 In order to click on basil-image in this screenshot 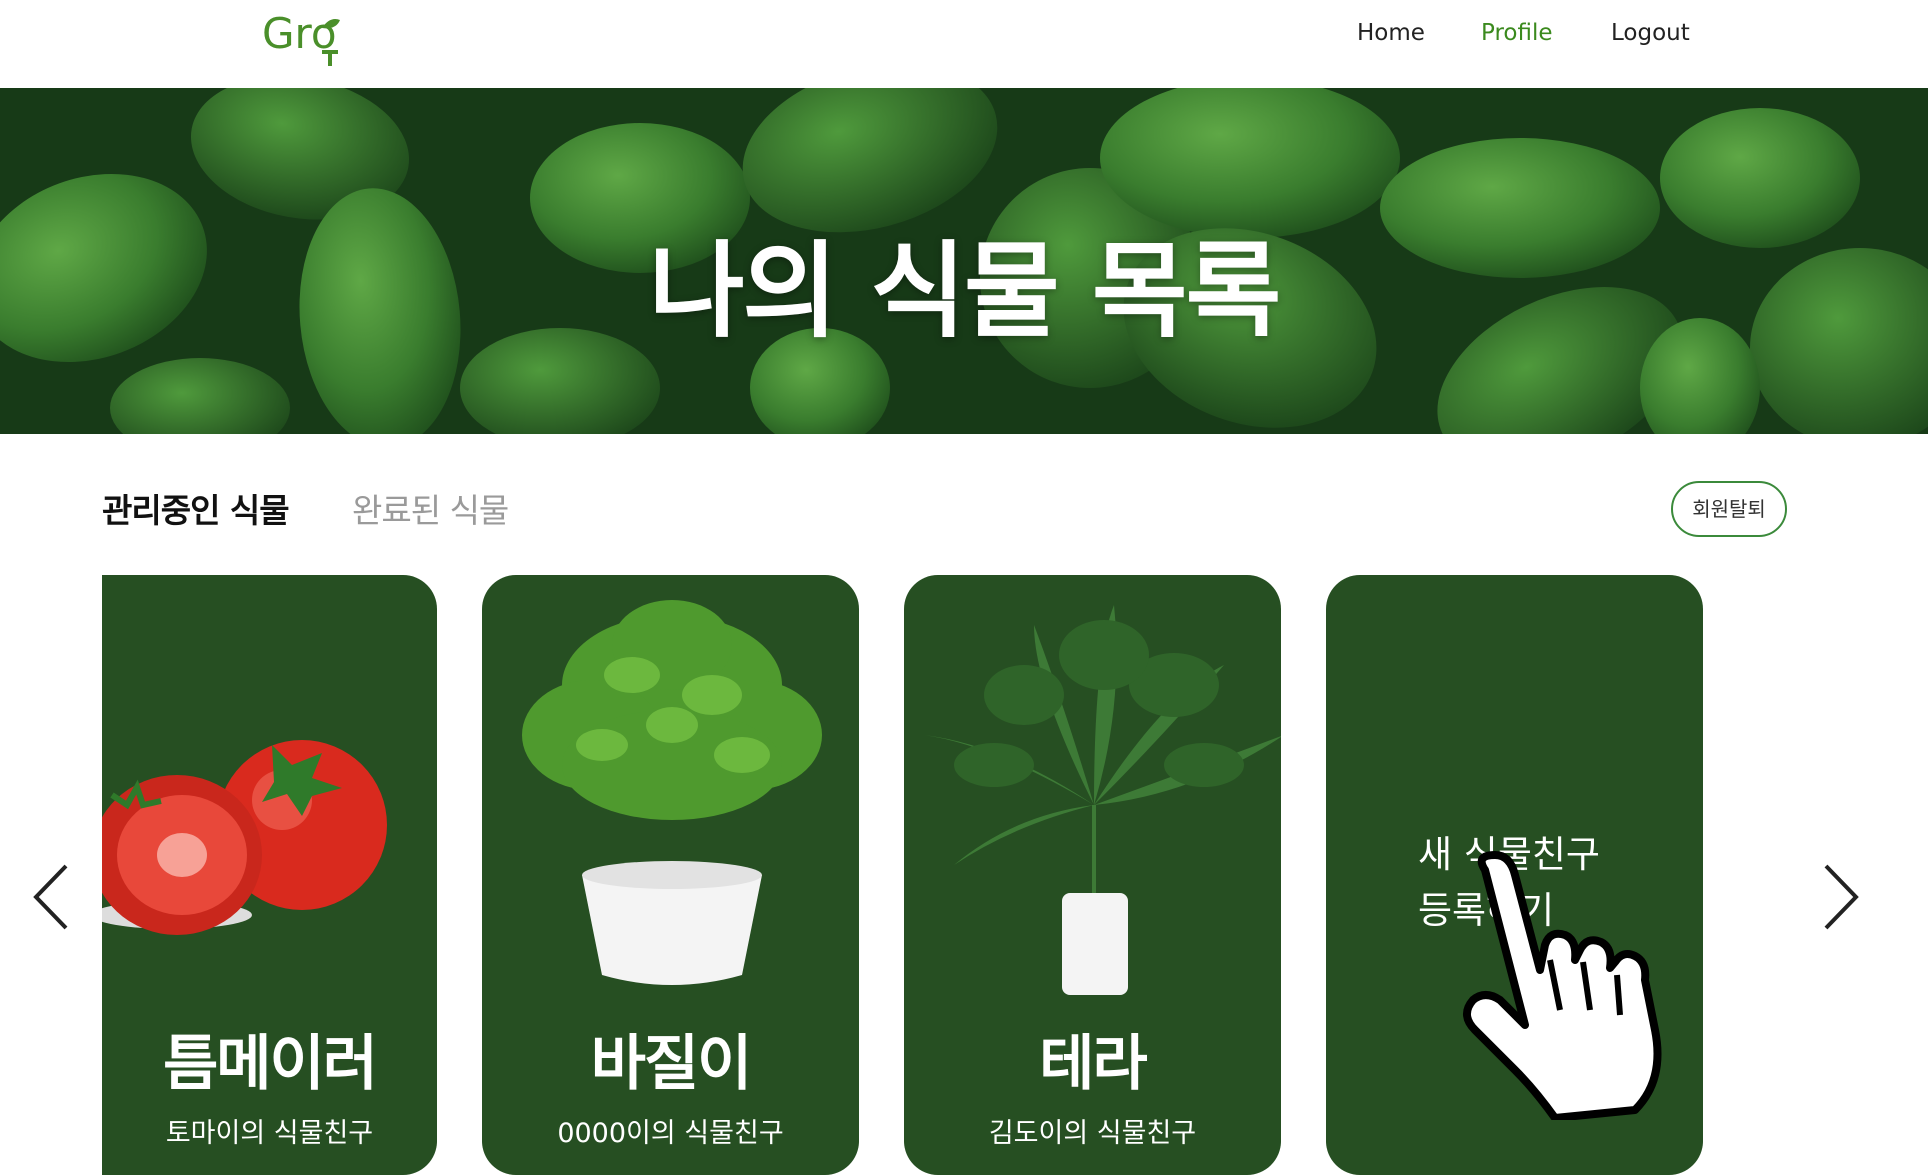, I will do `click(672, 792)`.